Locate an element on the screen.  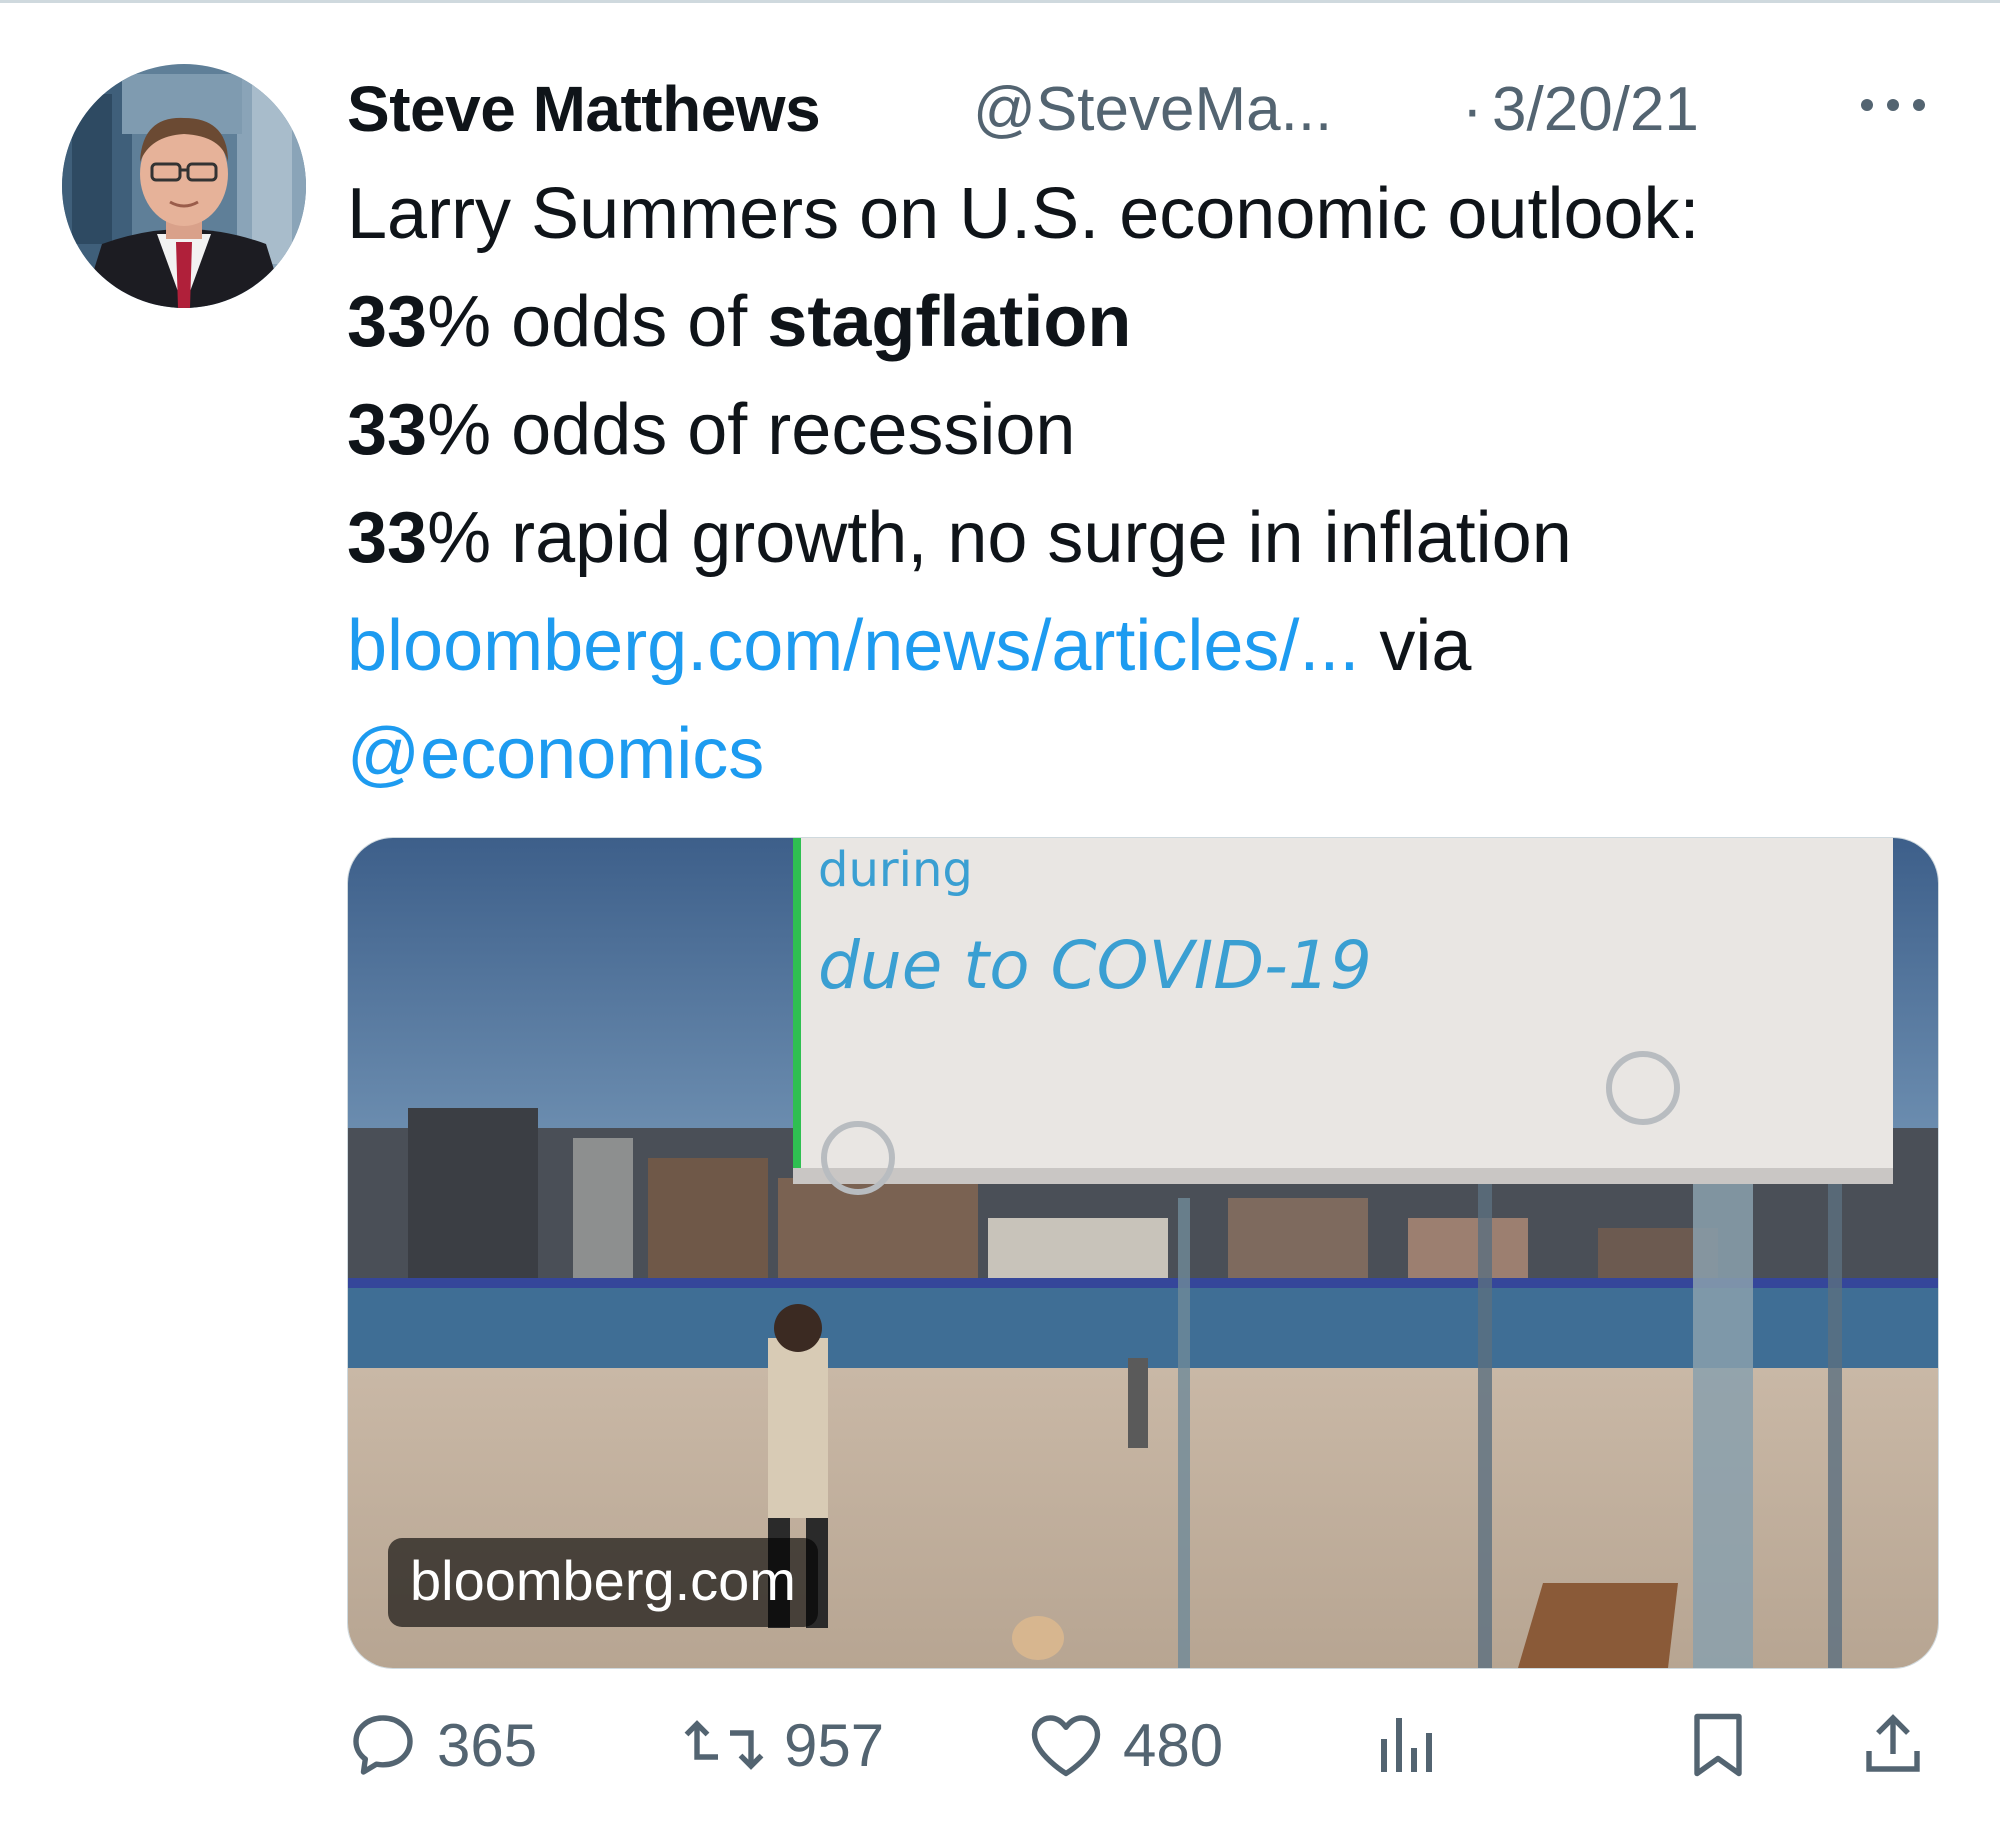
stat-1-number: 33 is located at coordinates (387, 322).